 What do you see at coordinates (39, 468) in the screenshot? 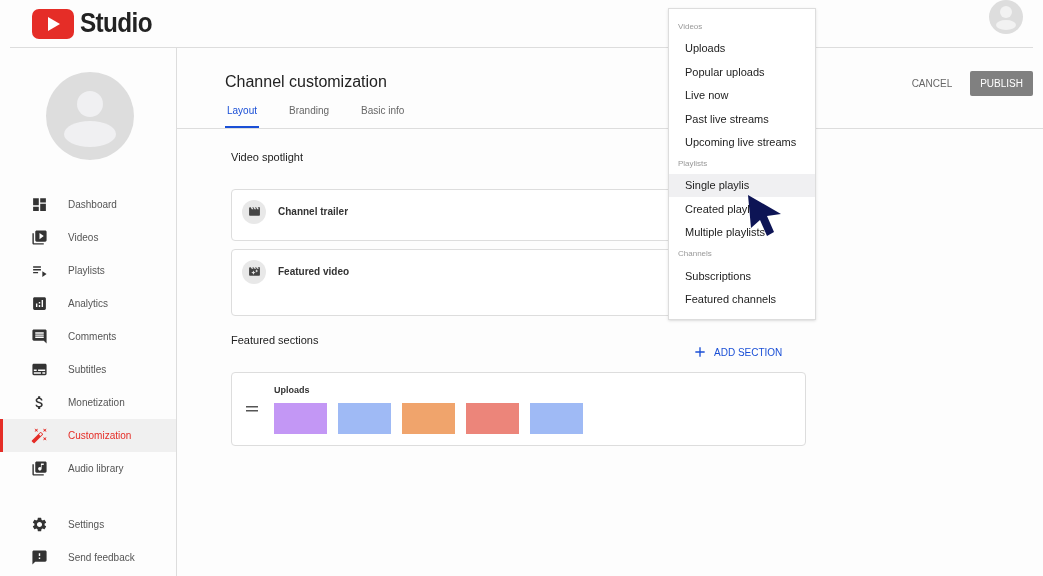
I see `music-library-icon` at bounding box center [39, 468].